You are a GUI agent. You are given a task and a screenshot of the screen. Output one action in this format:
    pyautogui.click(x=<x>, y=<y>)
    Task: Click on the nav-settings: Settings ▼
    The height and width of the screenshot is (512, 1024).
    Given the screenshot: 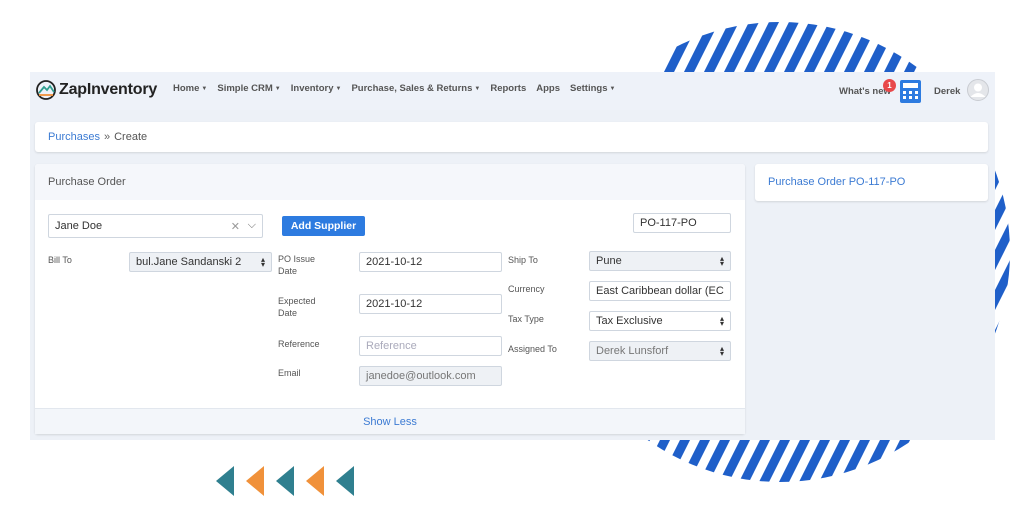 What is the action you would take?
    pyautogui.click(x=592, y=88)
    